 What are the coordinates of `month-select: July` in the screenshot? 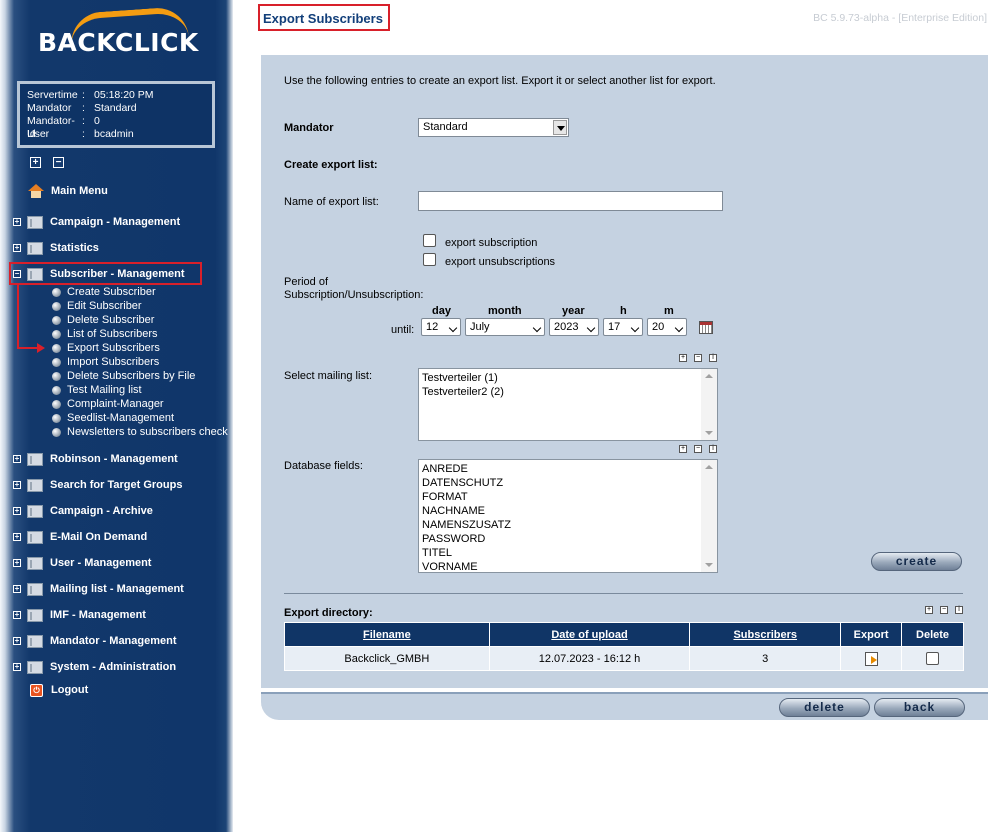 It's located at (505, 327).